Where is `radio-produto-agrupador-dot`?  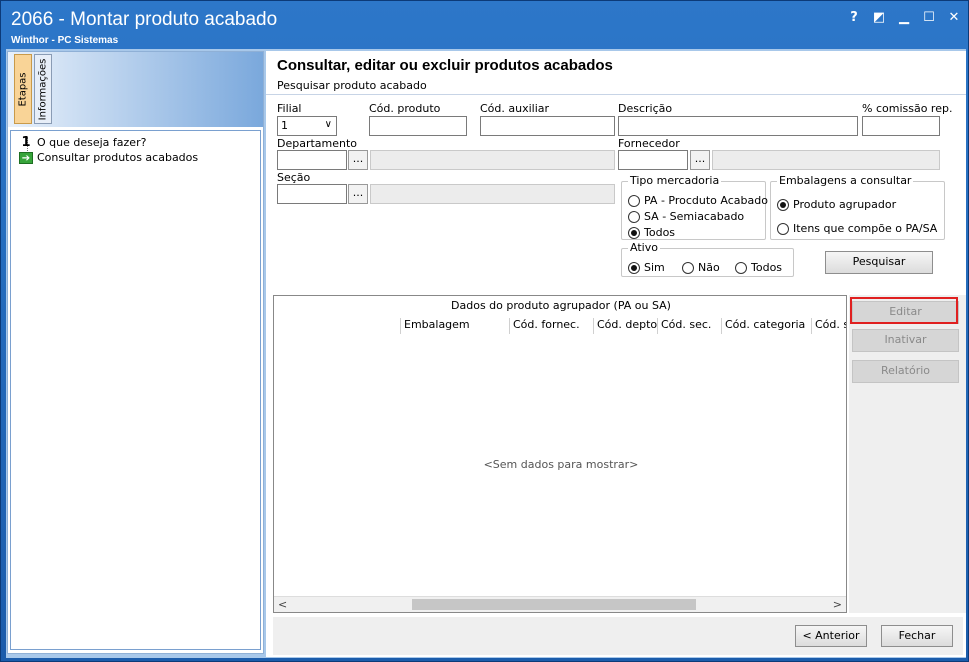 radio-produto-agrupador-dot is located at coordinates (783, 204).